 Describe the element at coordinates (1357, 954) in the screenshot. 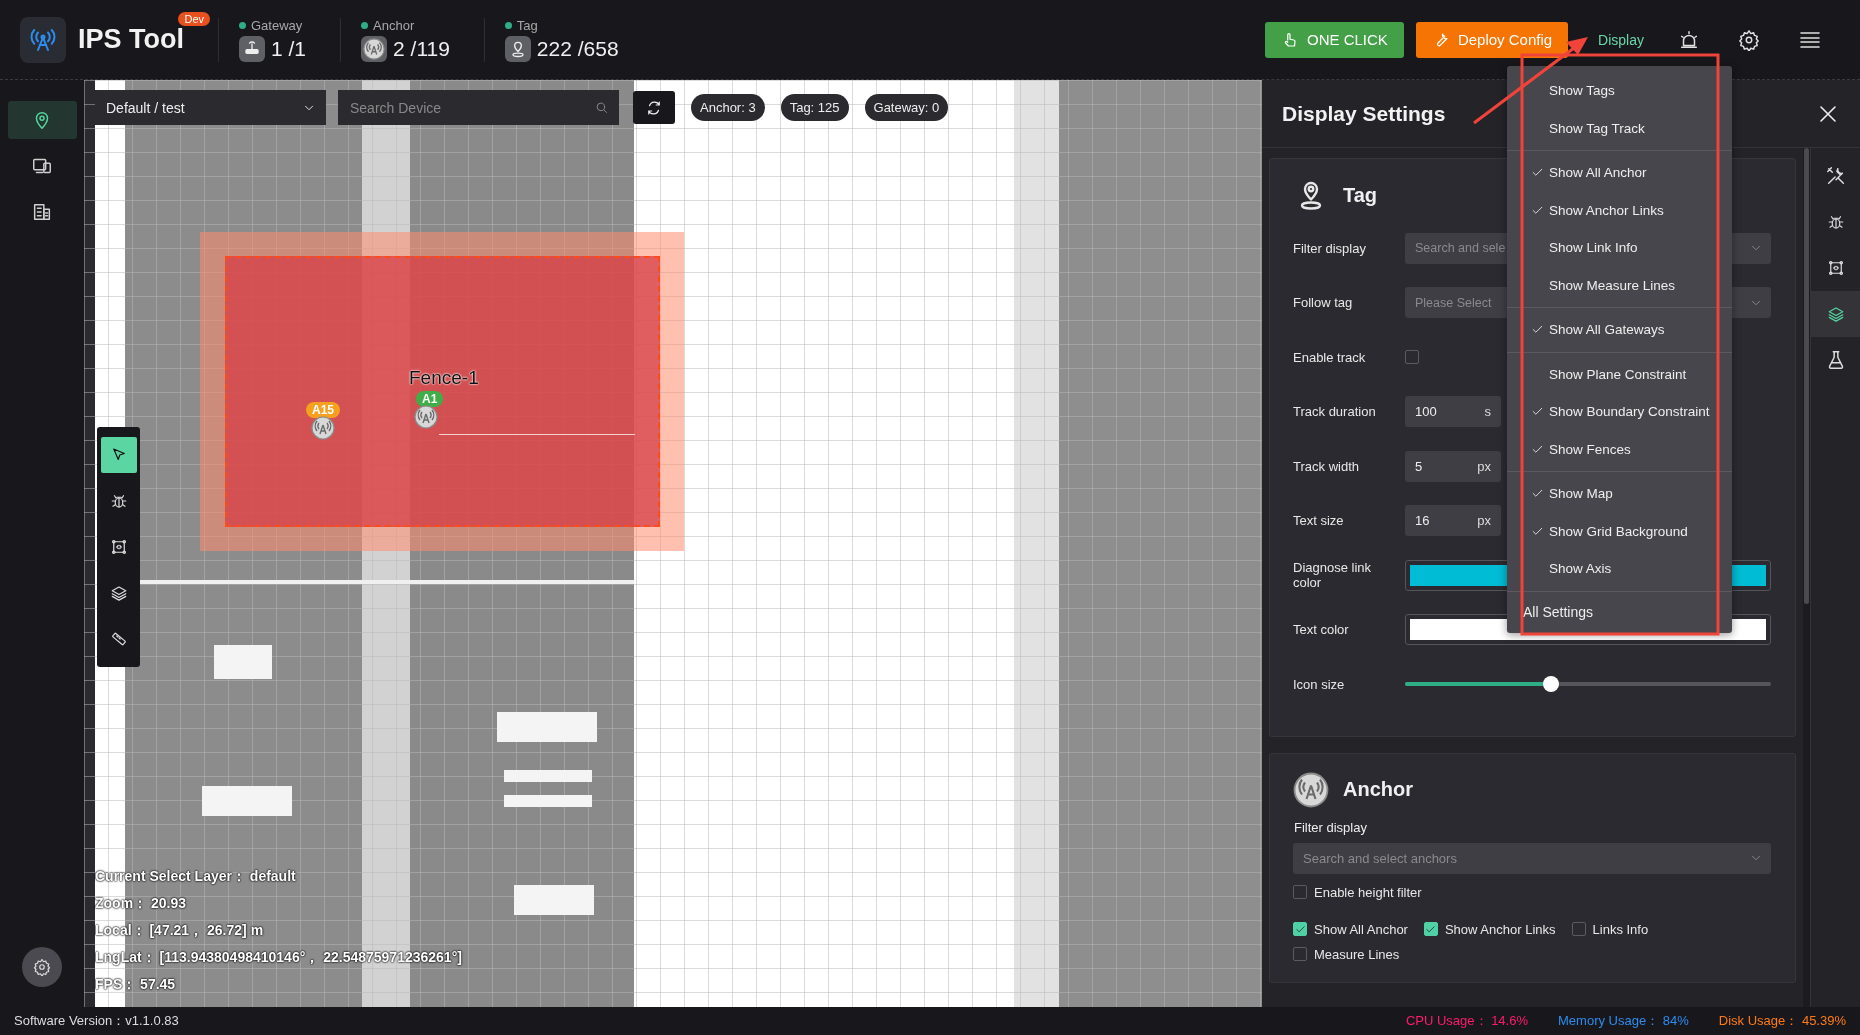

I see `checkbox-label: Measure Lines` at that location.